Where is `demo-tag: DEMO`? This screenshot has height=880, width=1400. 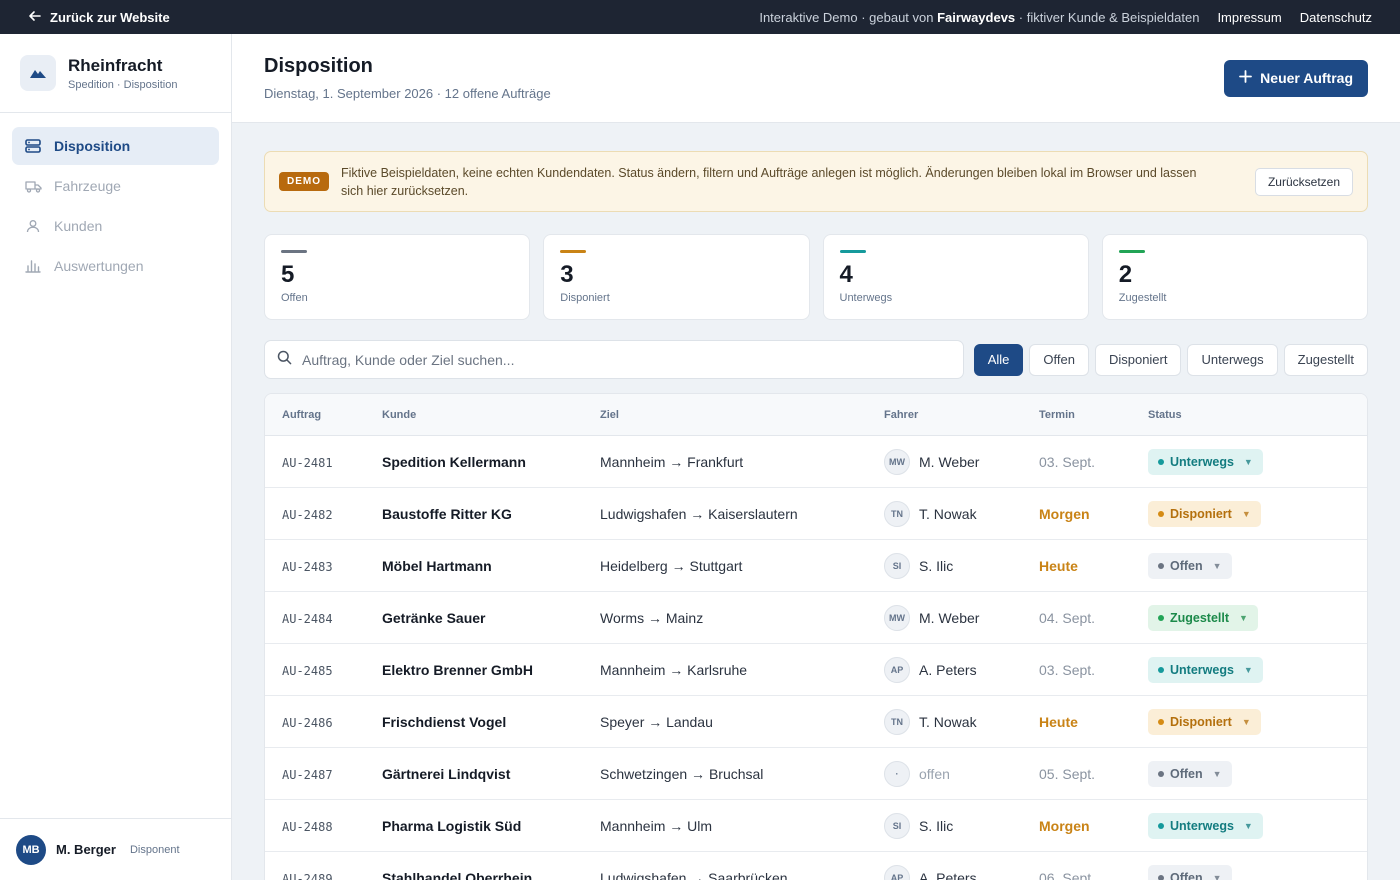 demo-tag: DEMO is located at coordinates (304, 181).